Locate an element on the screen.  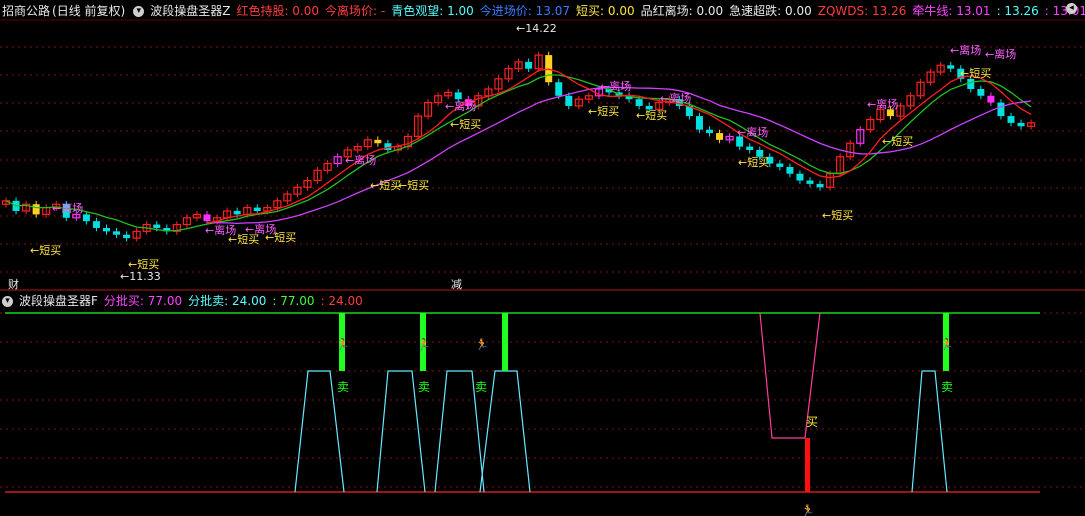
marker-cai: 财 is located at coordinates (13, 284).